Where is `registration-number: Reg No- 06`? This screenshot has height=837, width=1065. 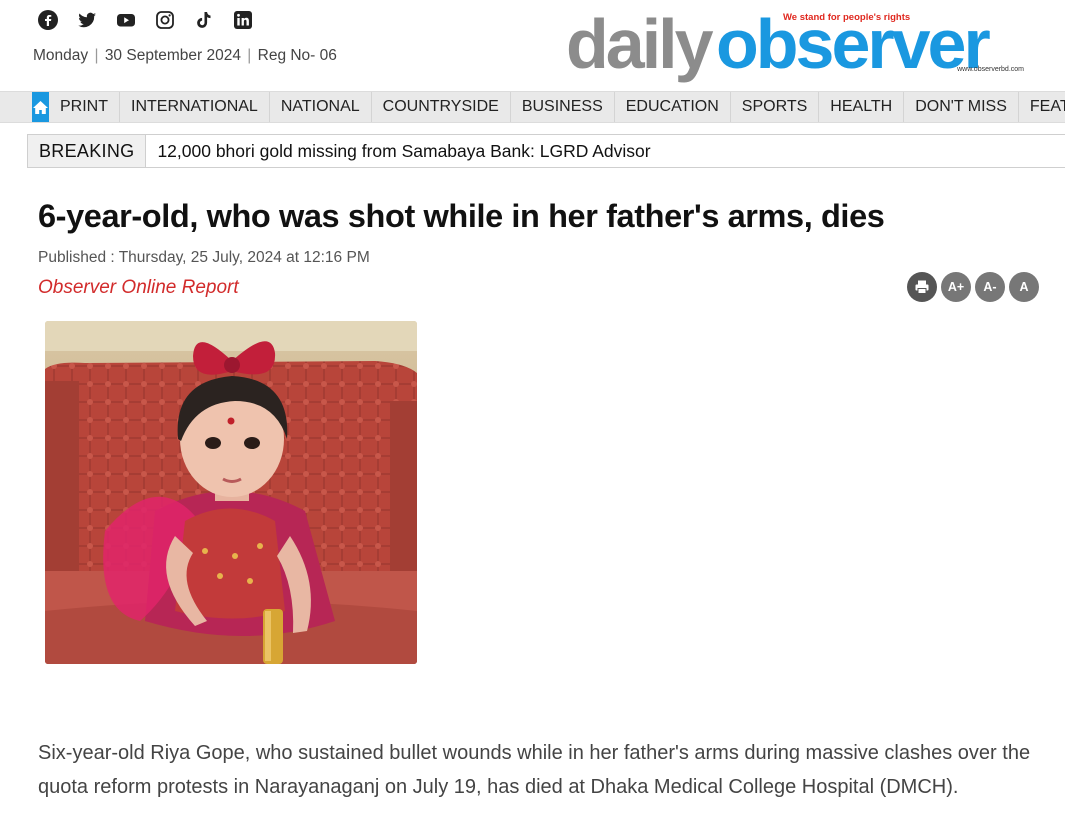 registration-number: Reg No- 06 is located at coordinates (297, 55).